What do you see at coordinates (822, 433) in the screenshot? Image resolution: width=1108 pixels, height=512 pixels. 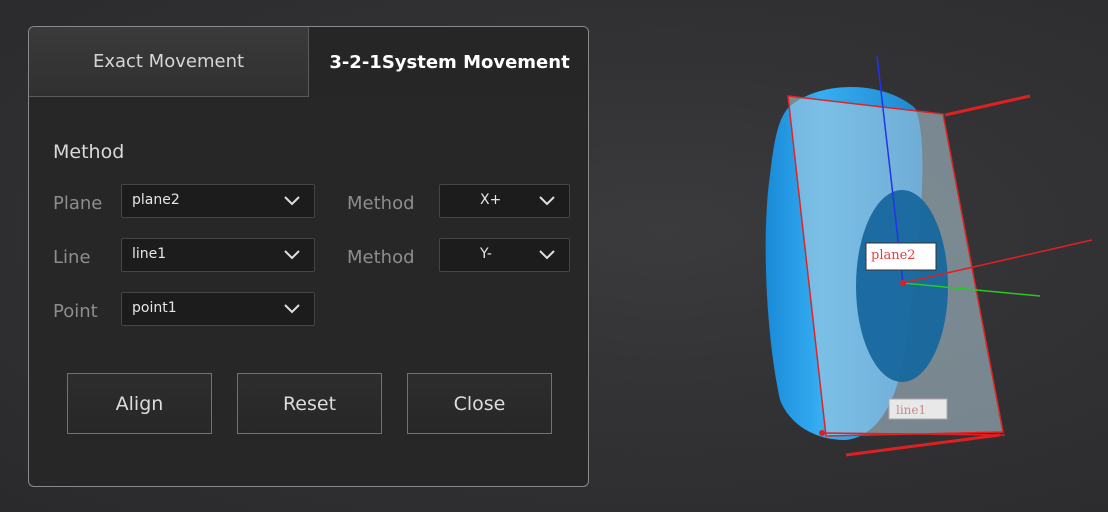 I see `point-marker` at bounding box center [822, 433].